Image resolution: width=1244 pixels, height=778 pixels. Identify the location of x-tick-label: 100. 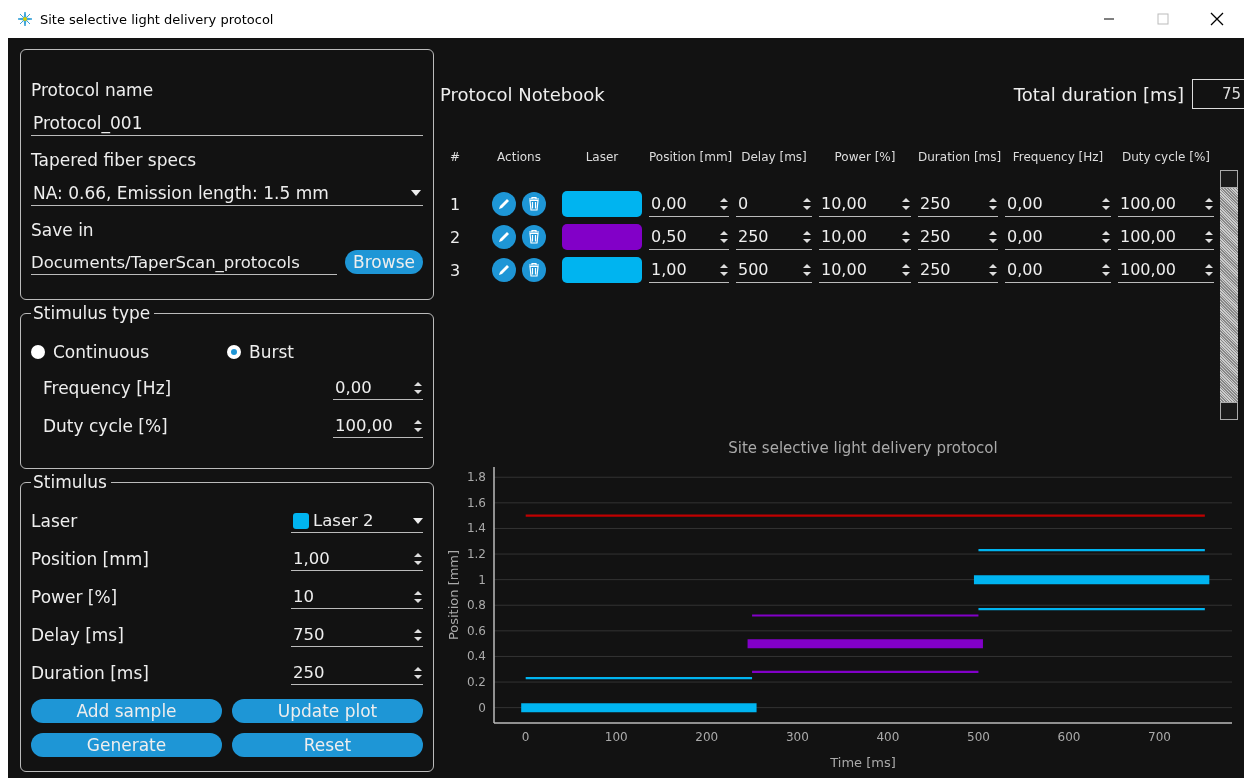
(616, 737).